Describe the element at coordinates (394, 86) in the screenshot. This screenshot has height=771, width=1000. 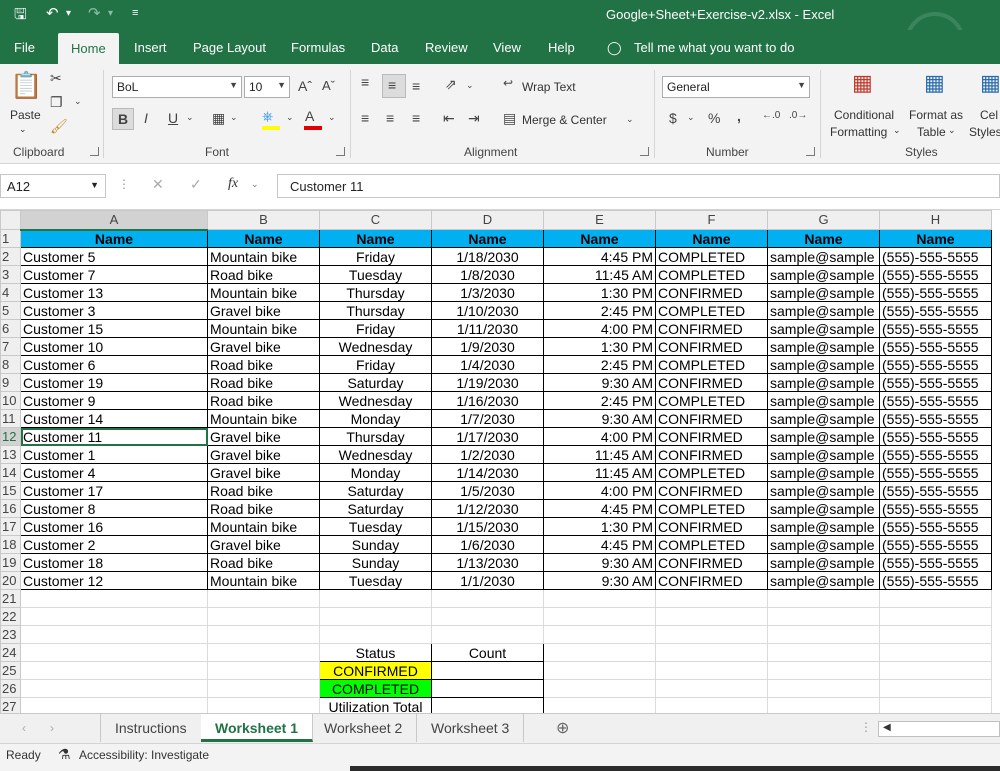
I see `align-middle-button: ≡` at that location.